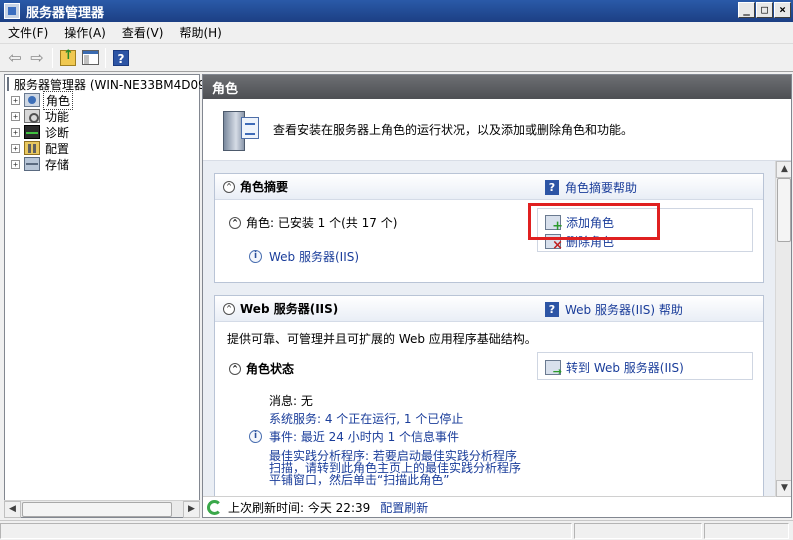  I want to click on bpa-line-3: 平铺窗口，然后单击“扫描此角色”, so click(359, 480).